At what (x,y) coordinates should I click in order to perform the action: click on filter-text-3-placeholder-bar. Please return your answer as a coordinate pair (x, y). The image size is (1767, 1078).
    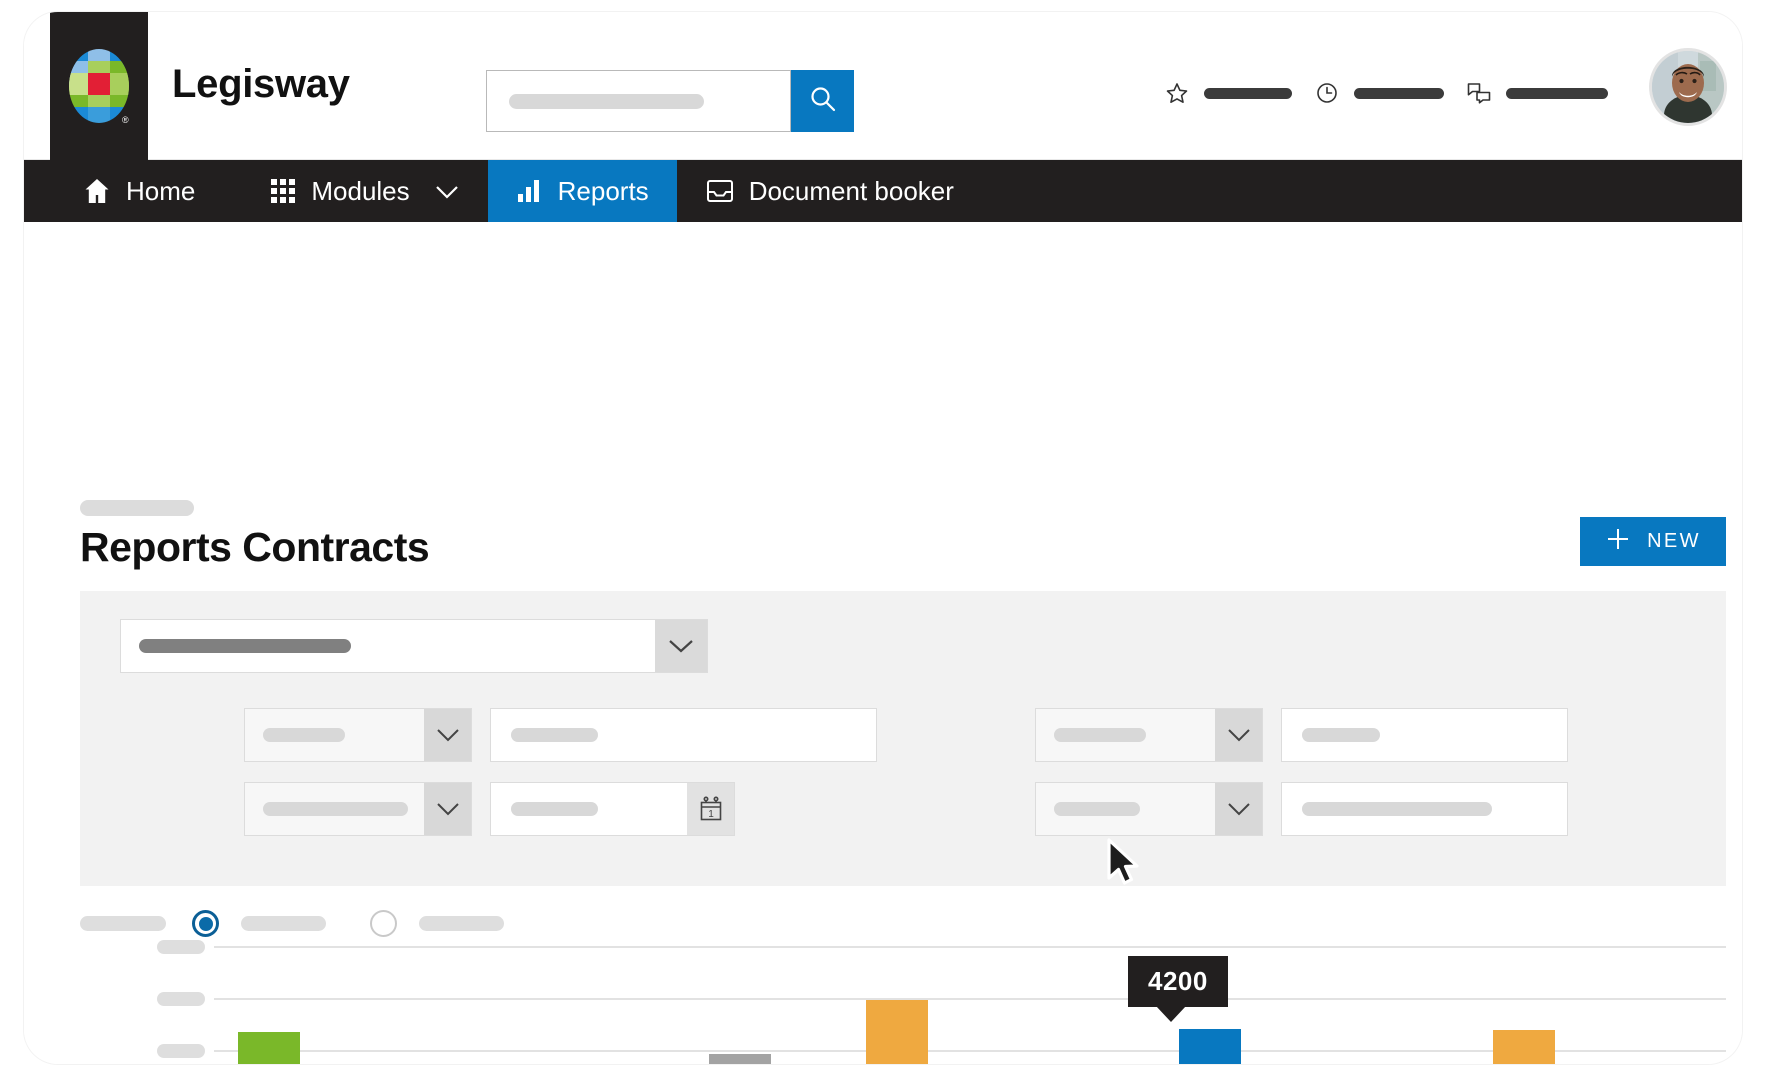
    Looking at the image, I should click on (1341, 735).